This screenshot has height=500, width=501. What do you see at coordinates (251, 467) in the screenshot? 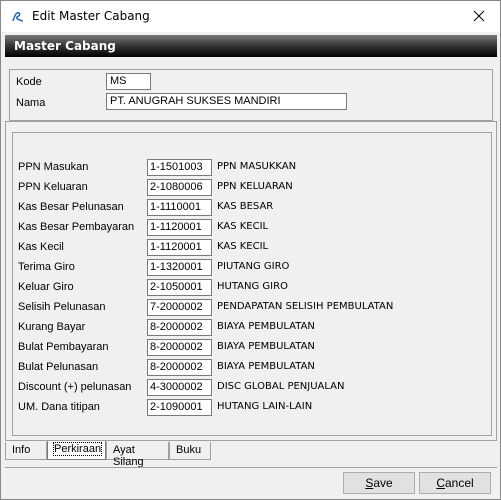
I see `divider` at bounding box center [251, 467].